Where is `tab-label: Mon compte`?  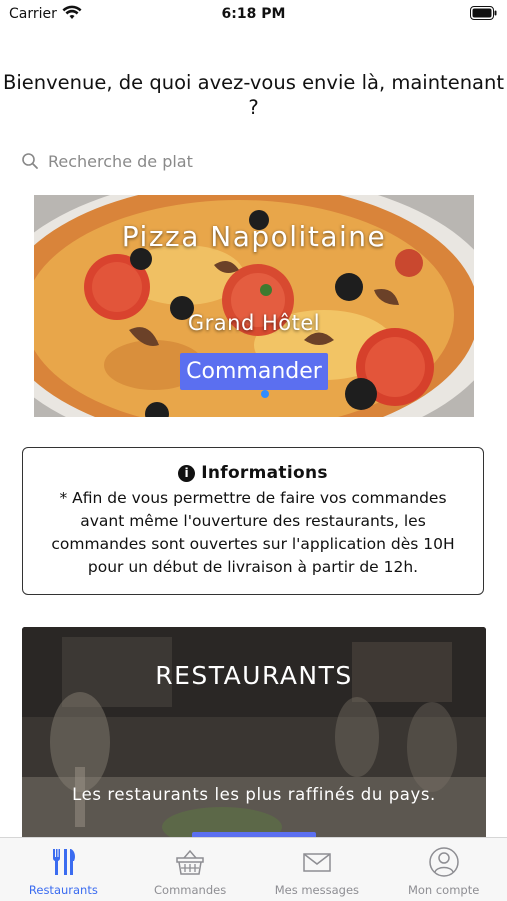
tab-label: Mon compte is located at coordinates (443, 890).